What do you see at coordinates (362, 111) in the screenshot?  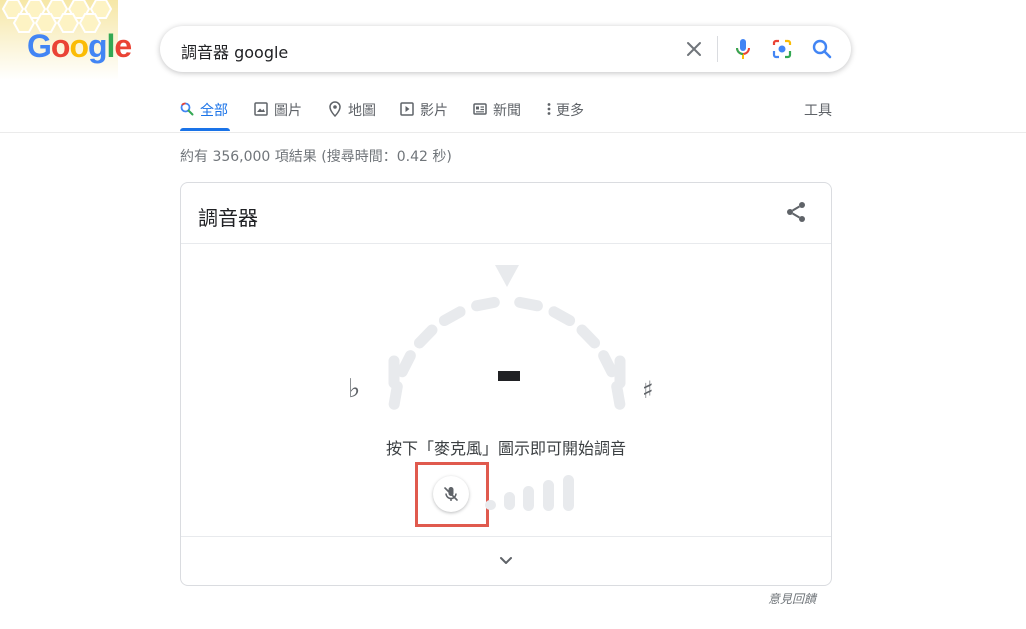 I see `tab-label: 地圖` at bounding box center [362, 111].